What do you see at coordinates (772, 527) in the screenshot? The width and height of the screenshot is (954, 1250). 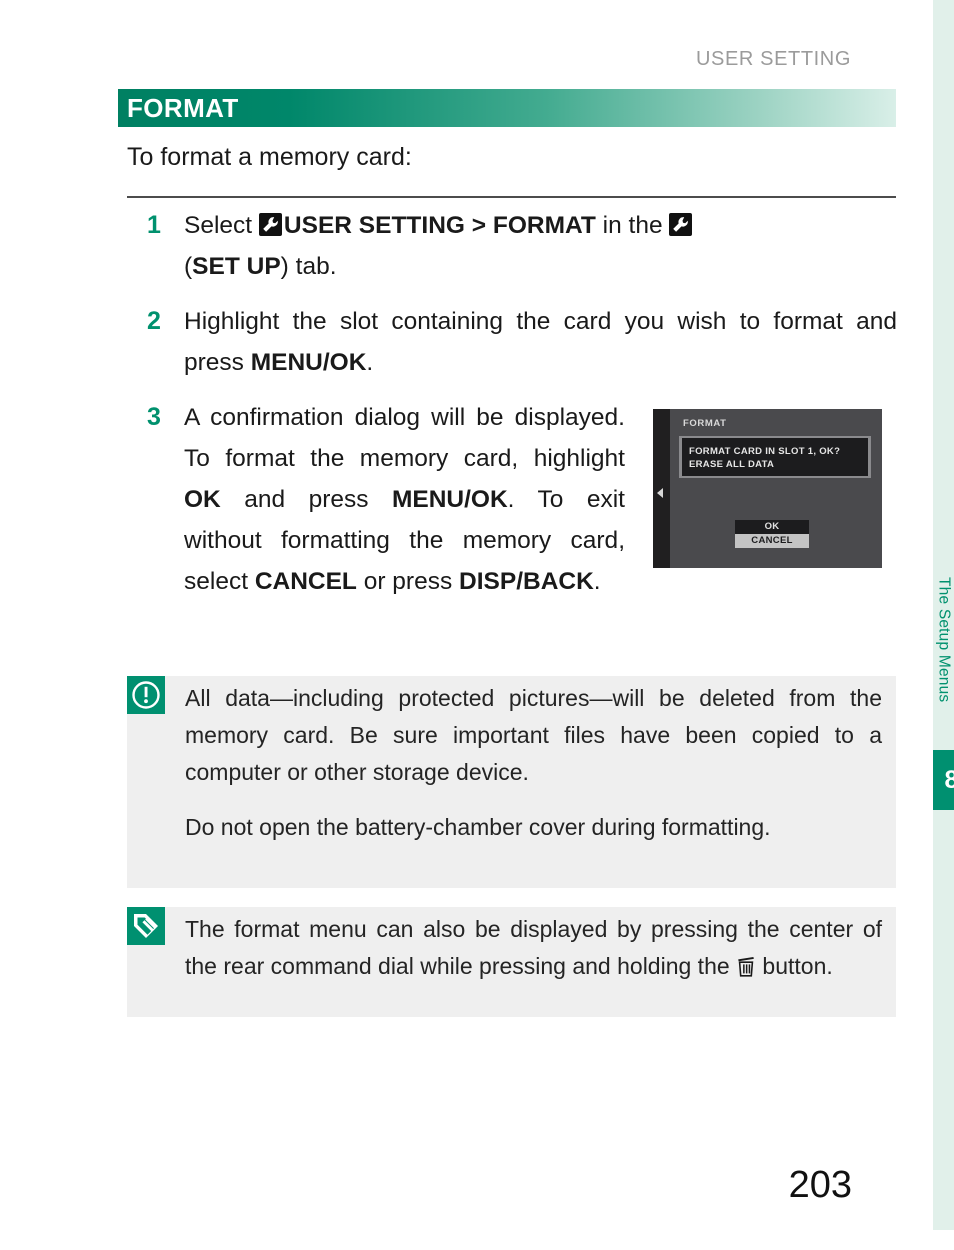 I see `camera-ok-button: OK` at bounding box center [772, 527].